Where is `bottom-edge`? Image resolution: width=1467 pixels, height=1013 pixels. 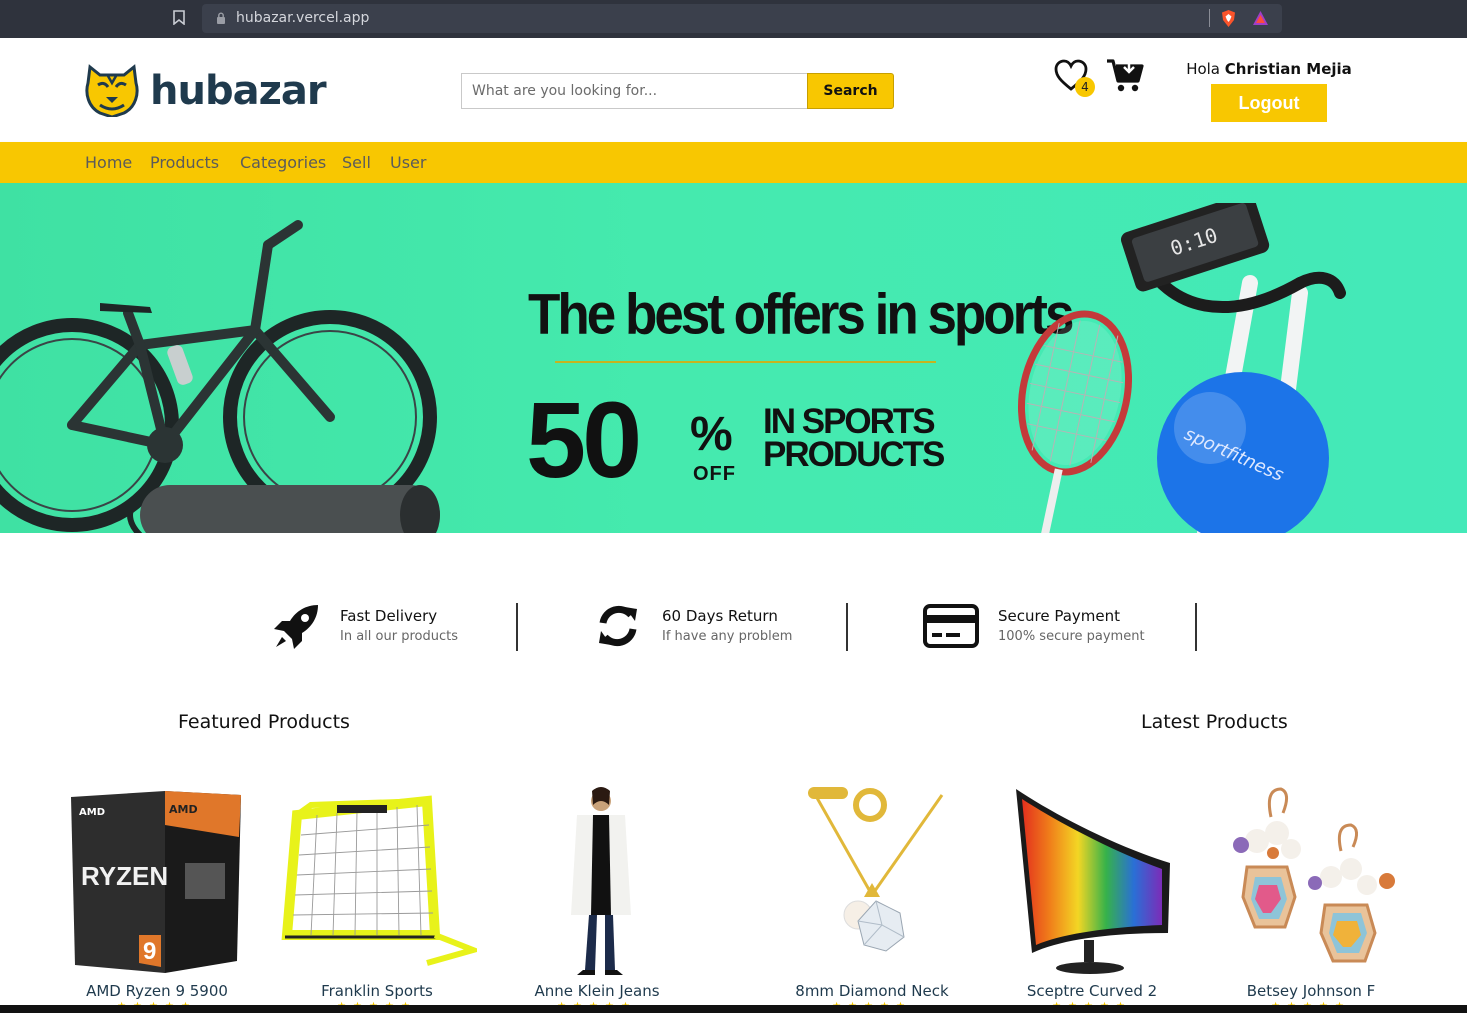 bottom-edge is located at coordinates (733, 1009).